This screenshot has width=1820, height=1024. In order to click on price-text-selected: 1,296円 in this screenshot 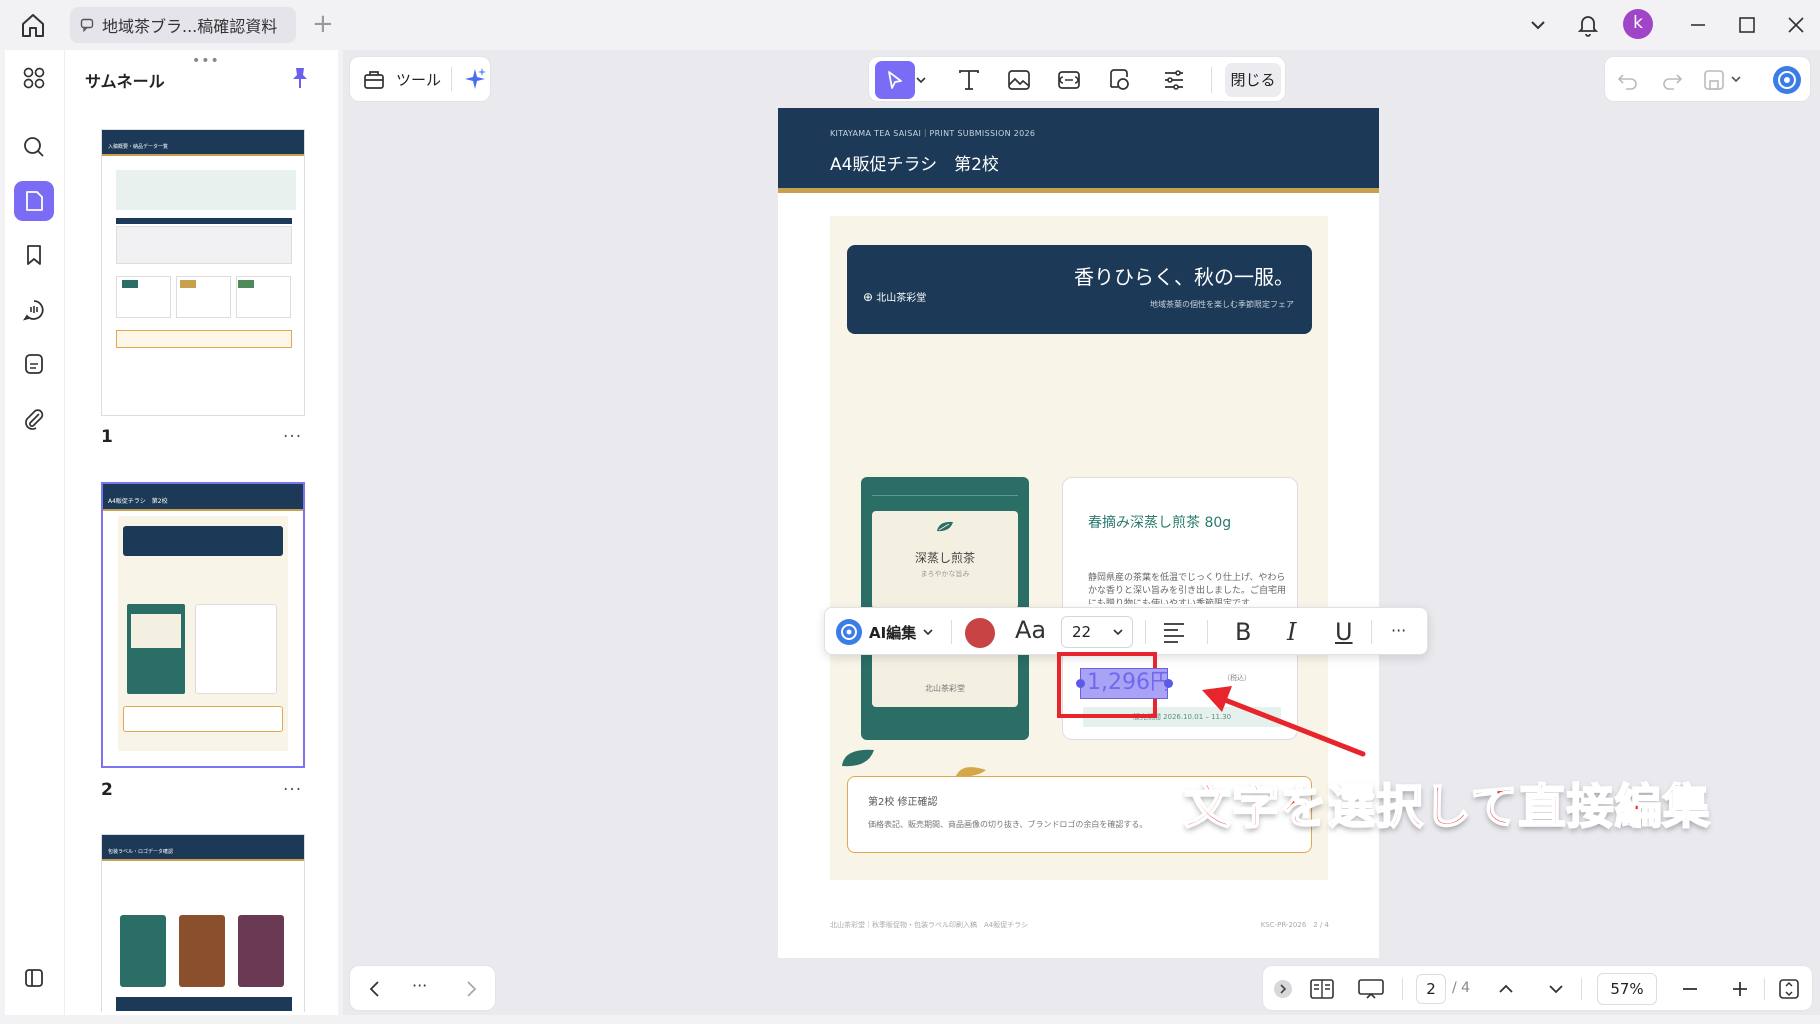, I will do `click(1124, 683)`.